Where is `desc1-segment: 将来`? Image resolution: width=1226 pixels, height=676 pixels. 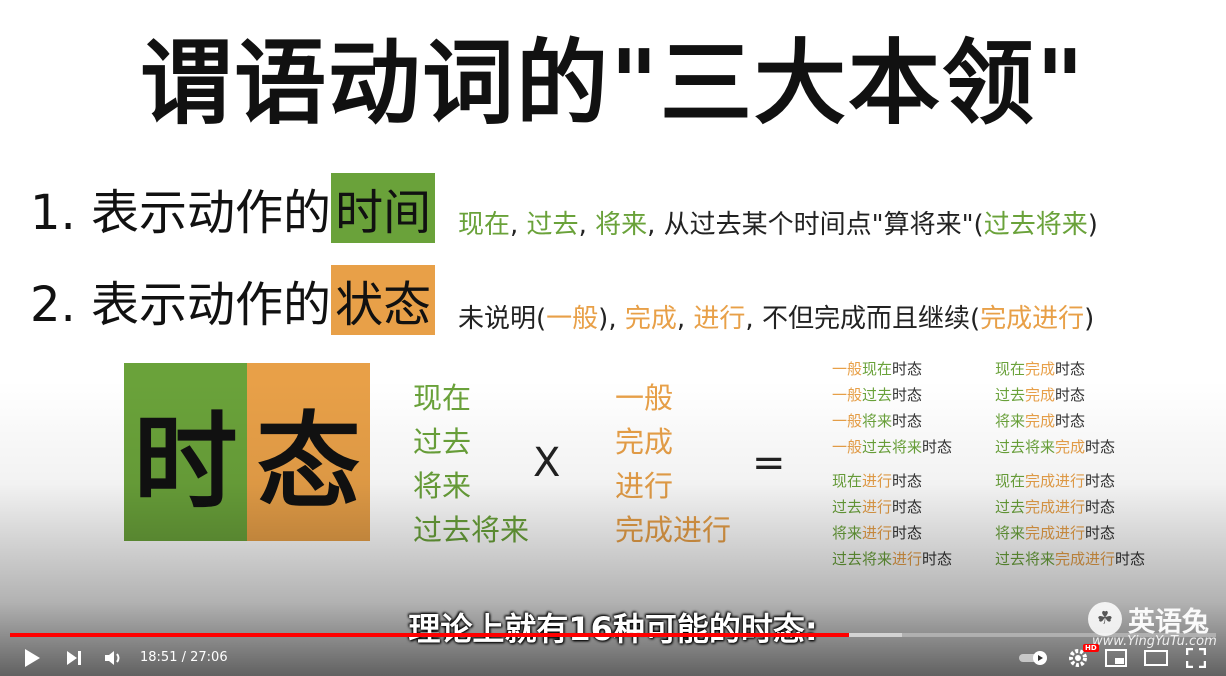
desc1-segment: 将来 is located at coordinates (621, 225).